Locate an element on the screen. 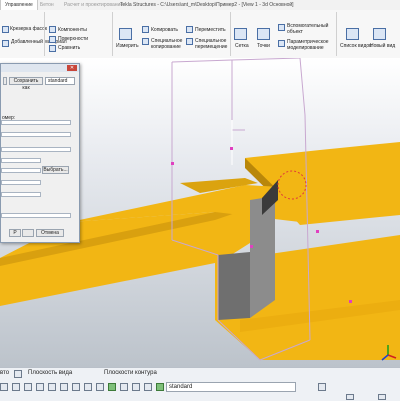 This screenshot has width=400, height=401. view-plane-select: Плоскость вида is located at coordinates (50, 373).